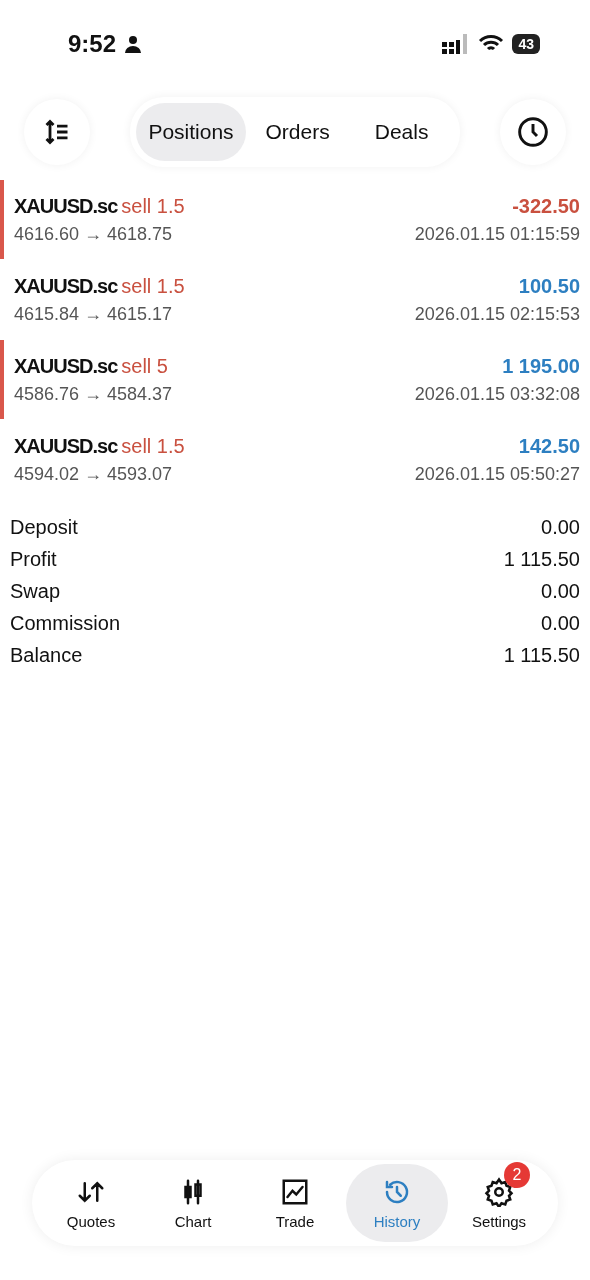 The width and height of the screenshot is (590, 1280). I want to click on deal-prices: 4615.84 → 4615.17, so click(93, 314).